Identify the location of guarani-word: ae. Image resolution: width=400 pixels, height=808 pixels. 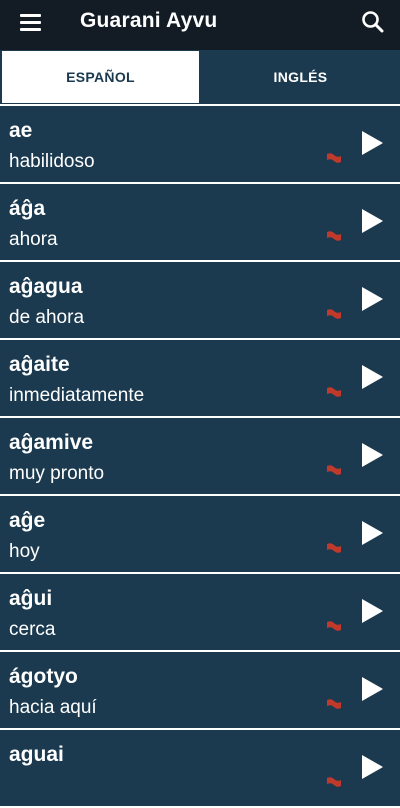
(21, 130).